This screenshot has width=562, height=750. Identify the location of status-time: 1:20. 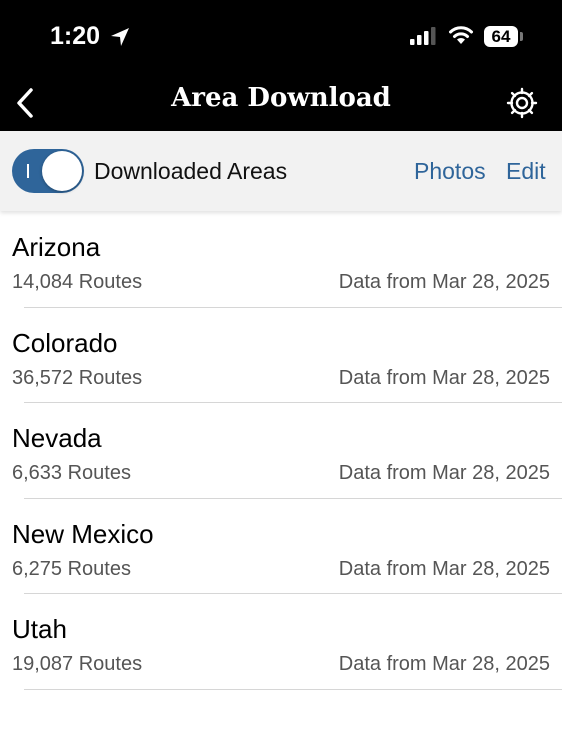
(75, 36).